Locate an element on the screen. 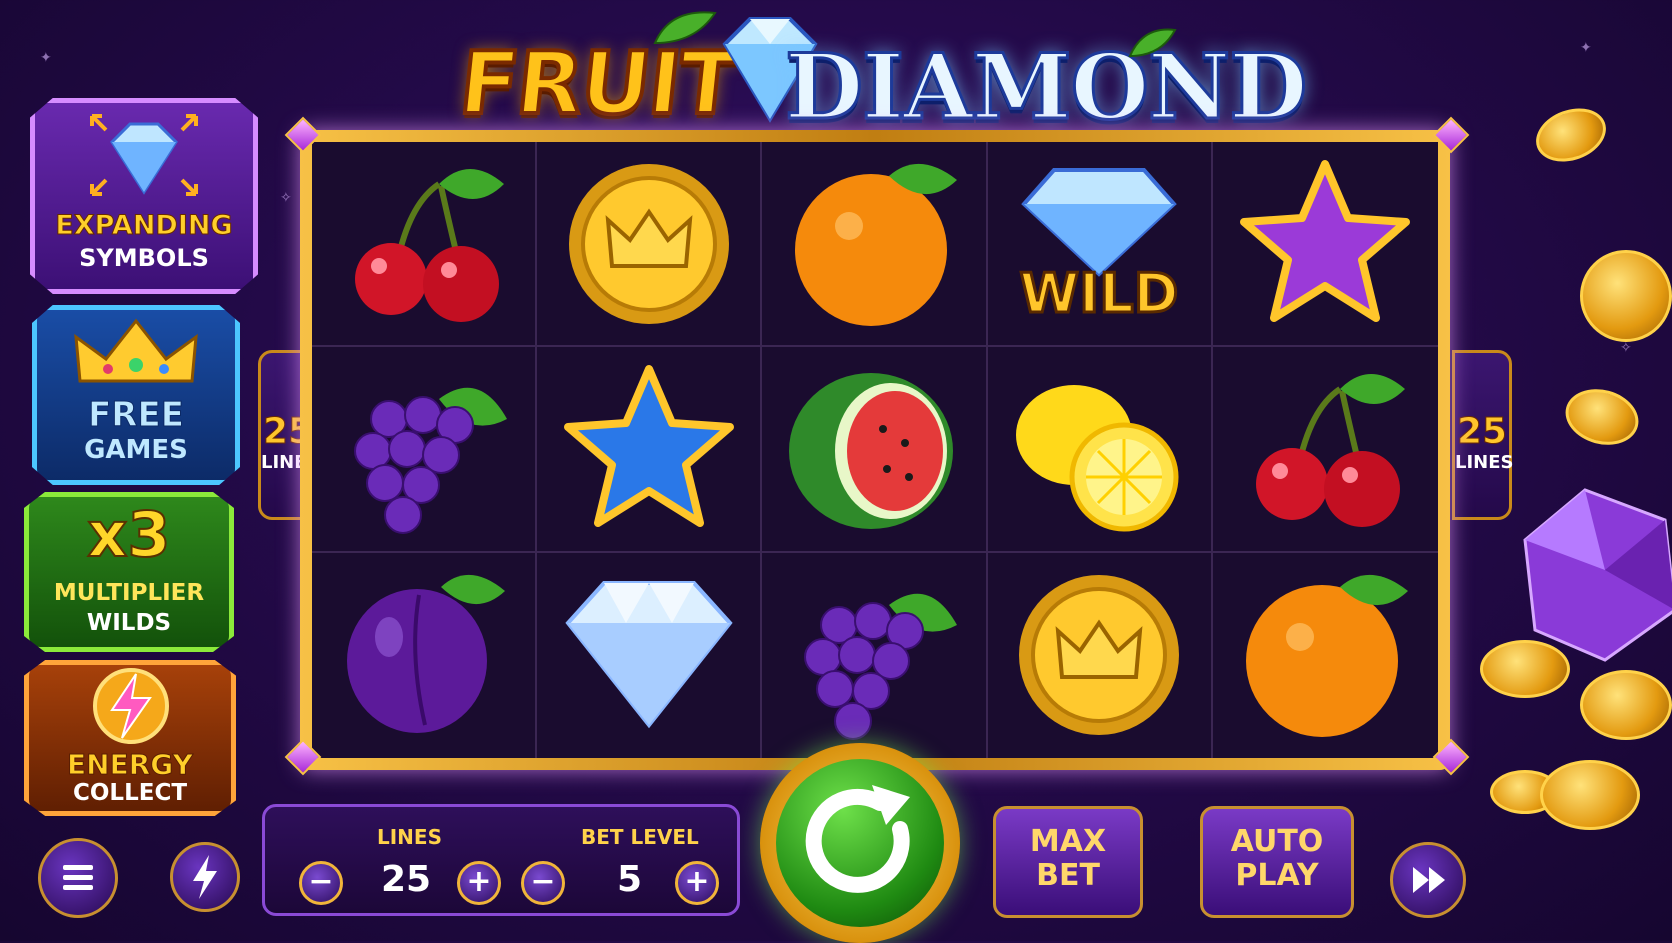 The width and height of the screenshot is (1672, 943). bet-level-label: BET LEVEL is located at coordinates (640, 837).